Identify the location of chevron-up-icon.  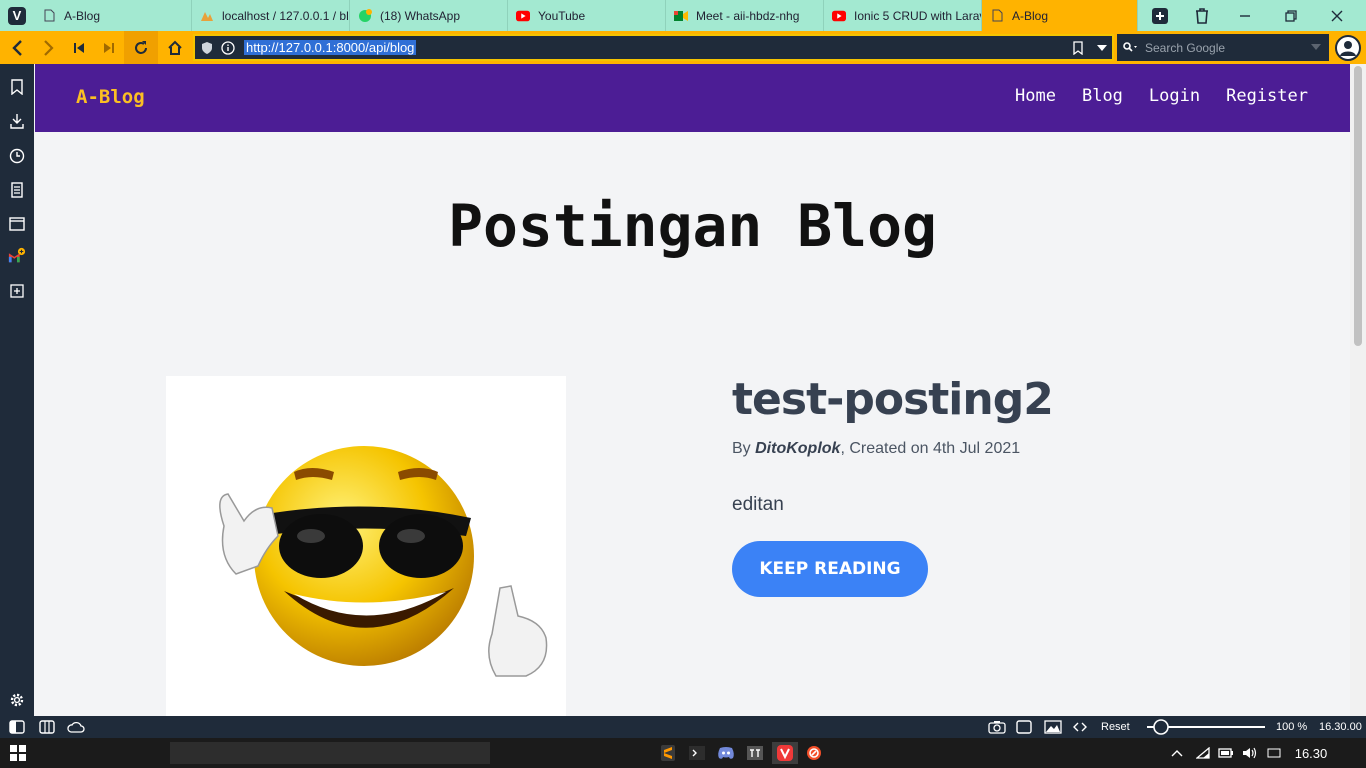
(1177, 753).